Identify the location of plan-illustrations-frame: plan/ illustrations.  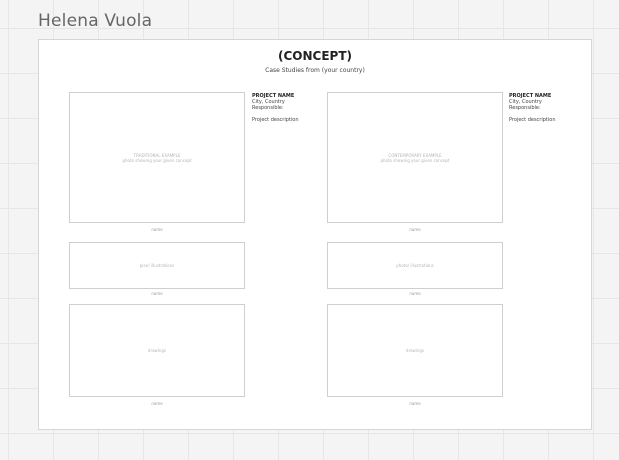
(157, 265).